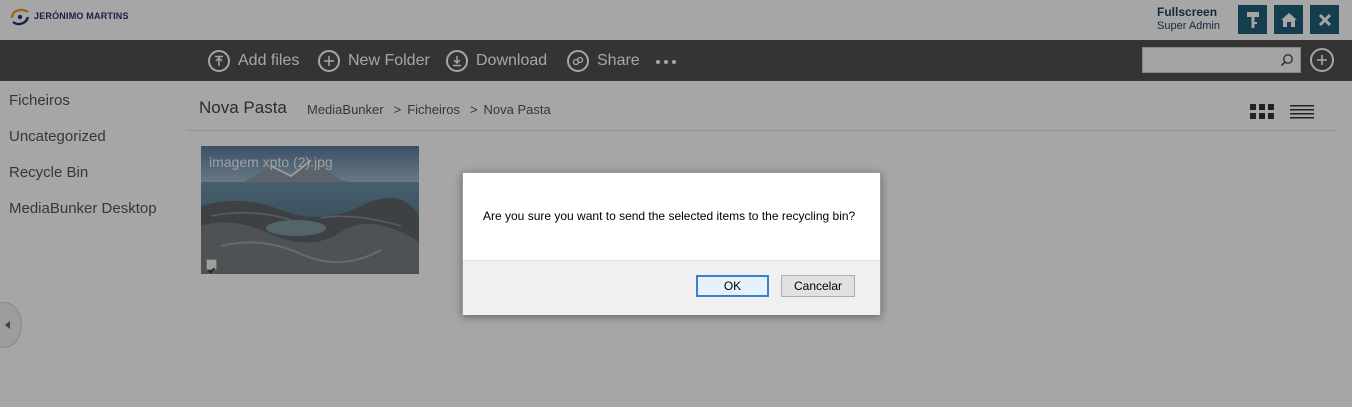 Image resolution: width=1352 pixels, height=407 pixels. I want to click on ok-button: OK, so click(732, 286).